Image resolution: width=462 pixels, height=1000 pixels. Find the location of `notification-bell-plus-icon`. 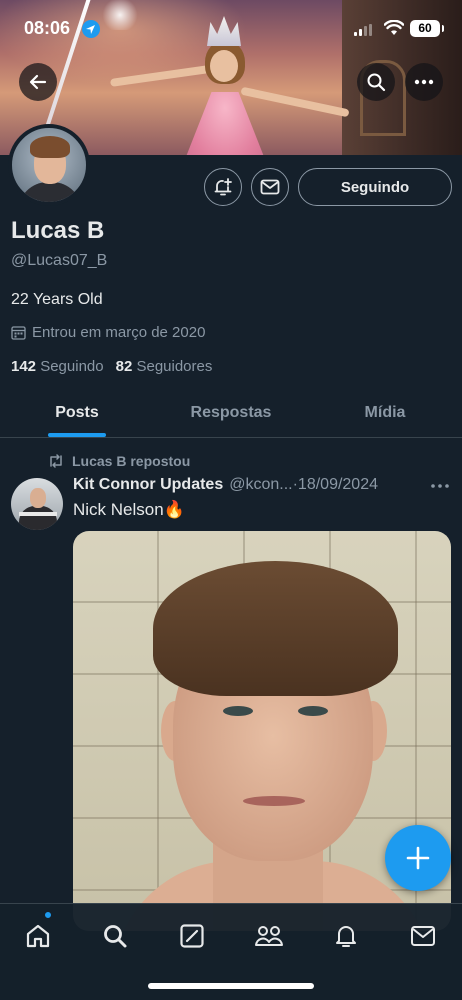

notification-bell-plus-icon is located at coordinates (223, 187).